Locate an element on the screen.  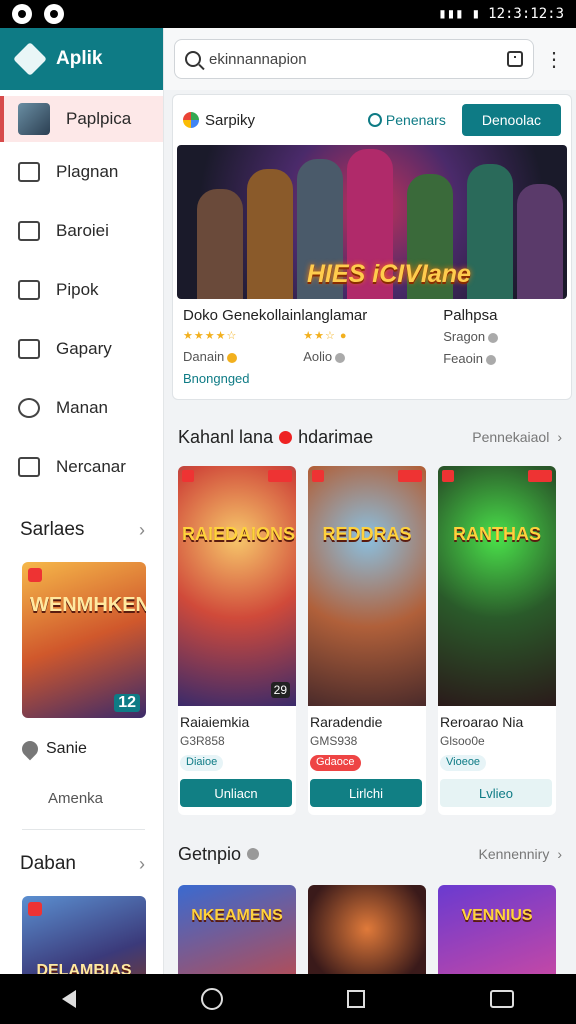
sidebar-item-pipok: Pipok is located at coordinates (81, 289).